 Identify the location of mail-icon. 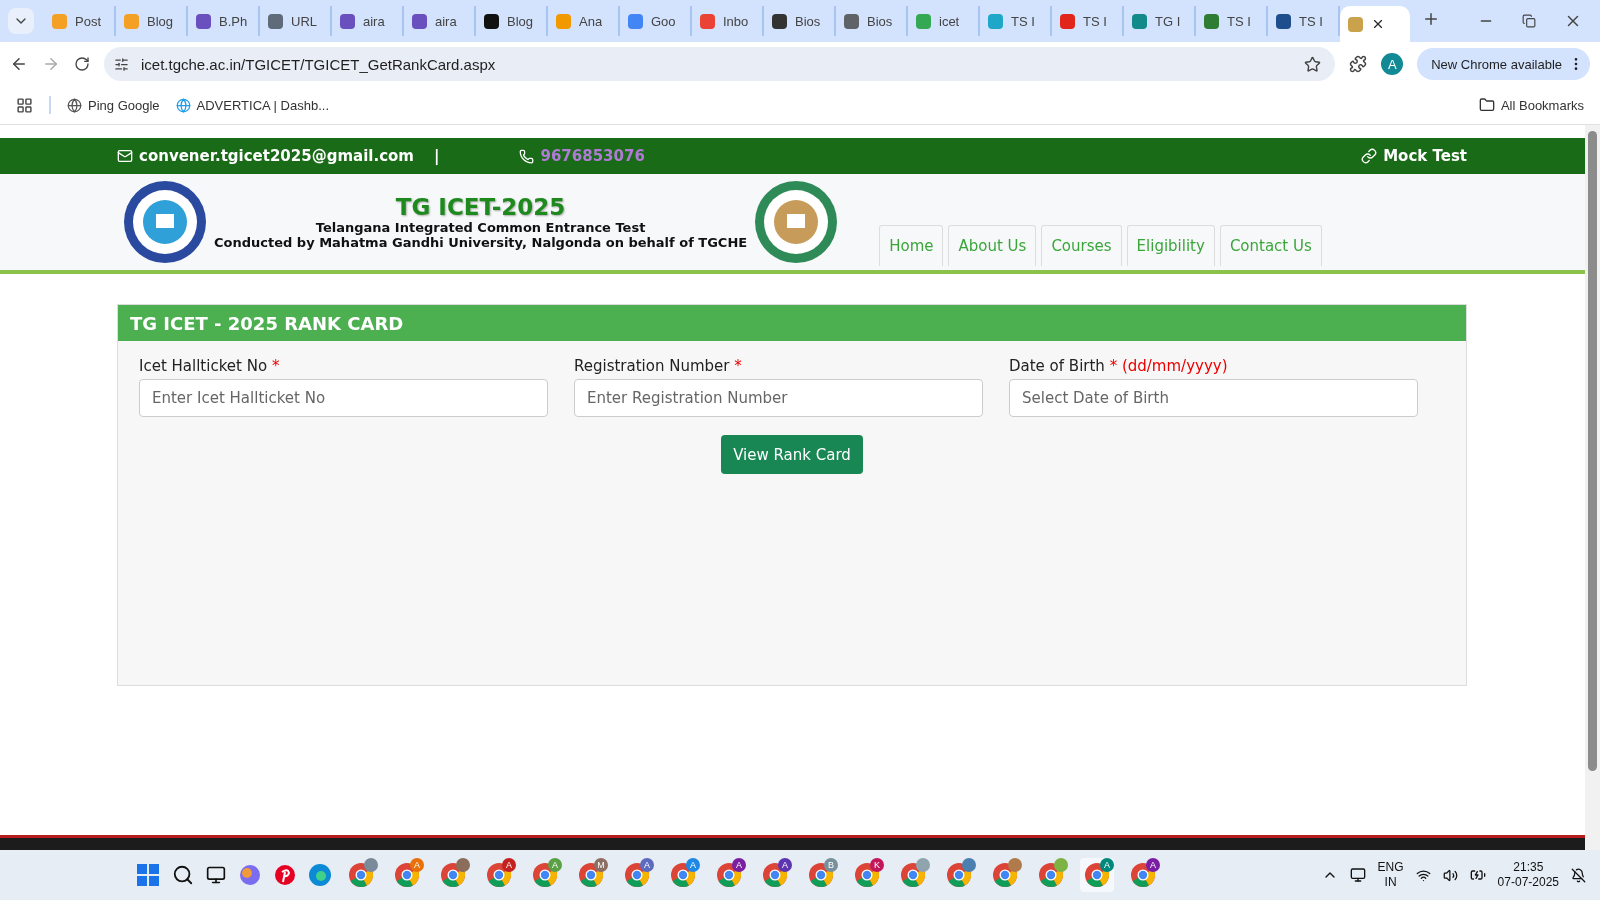
(125, 156).